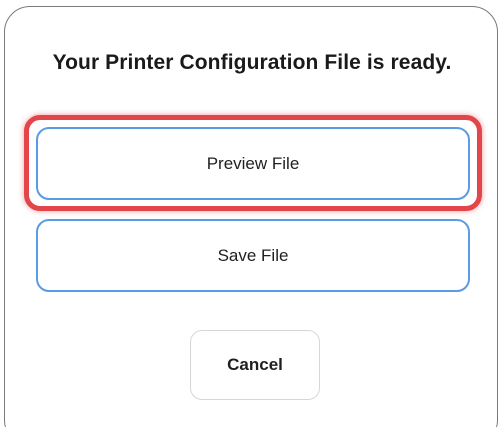 The height and width of the screenshot is (427, 502). I want to click on save-file-button: Save File, so click(253, 255).